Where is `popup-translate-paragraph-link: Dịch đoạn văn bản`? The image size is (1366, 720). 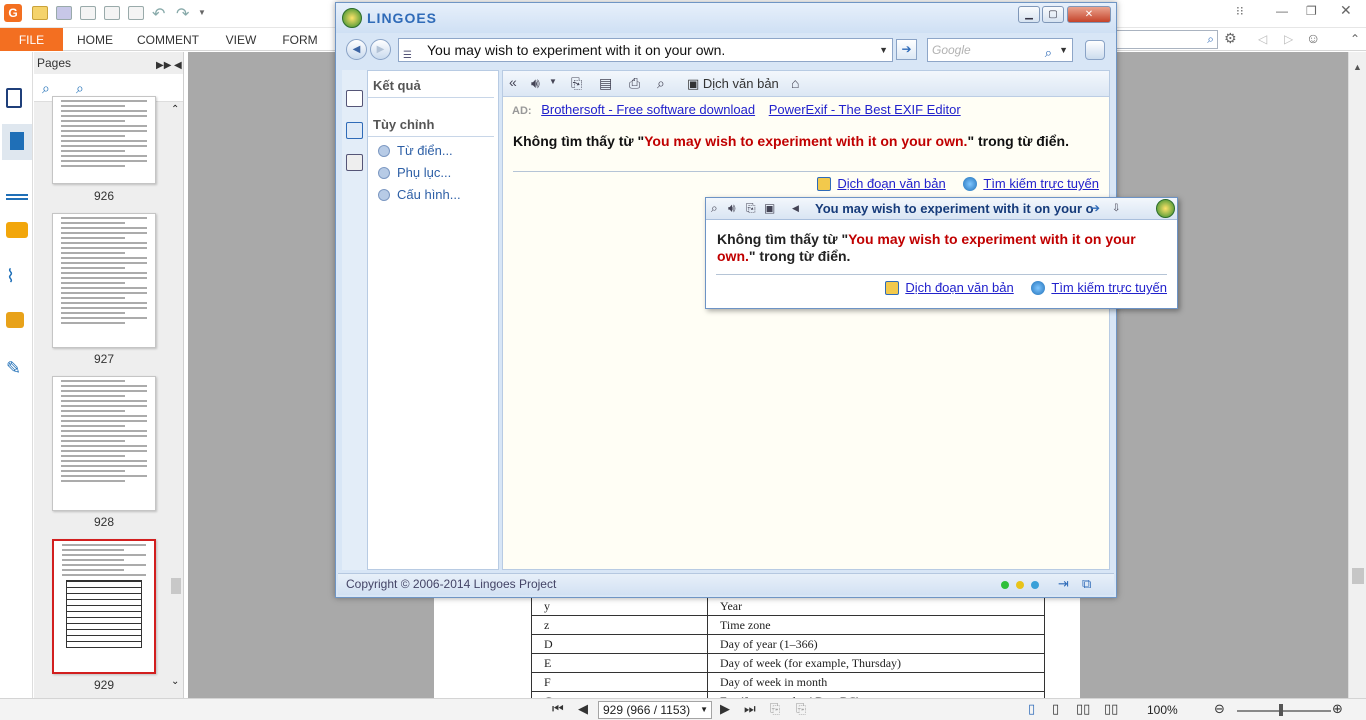 popup-translate-paragraph-link: Dịch đoạn văn bản is located at coordinates (949, 287).